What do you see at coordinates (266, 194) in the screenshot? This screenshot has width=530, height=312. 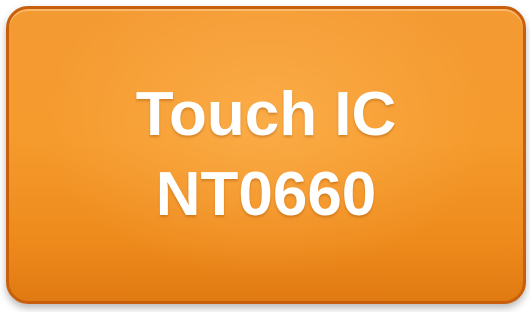 I see `box-label-line-2: NT0660` at bounding box center [266, 194].